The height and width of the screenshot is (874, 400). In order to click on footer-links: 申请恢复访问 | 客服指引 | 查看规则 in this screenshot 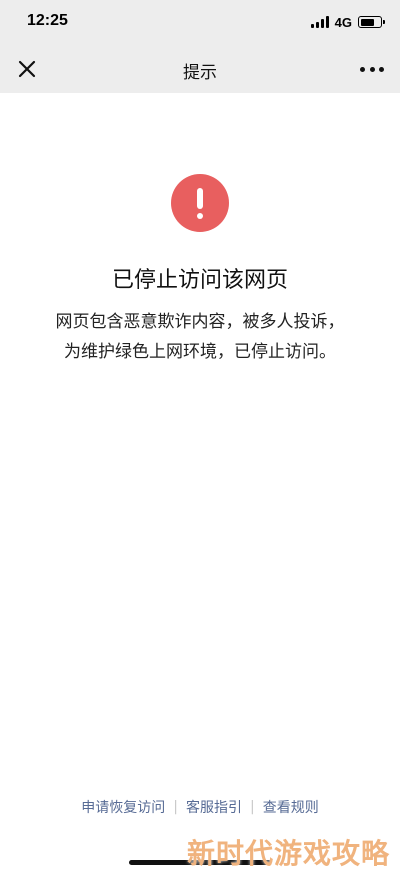, I will do `click(200, 807)`.